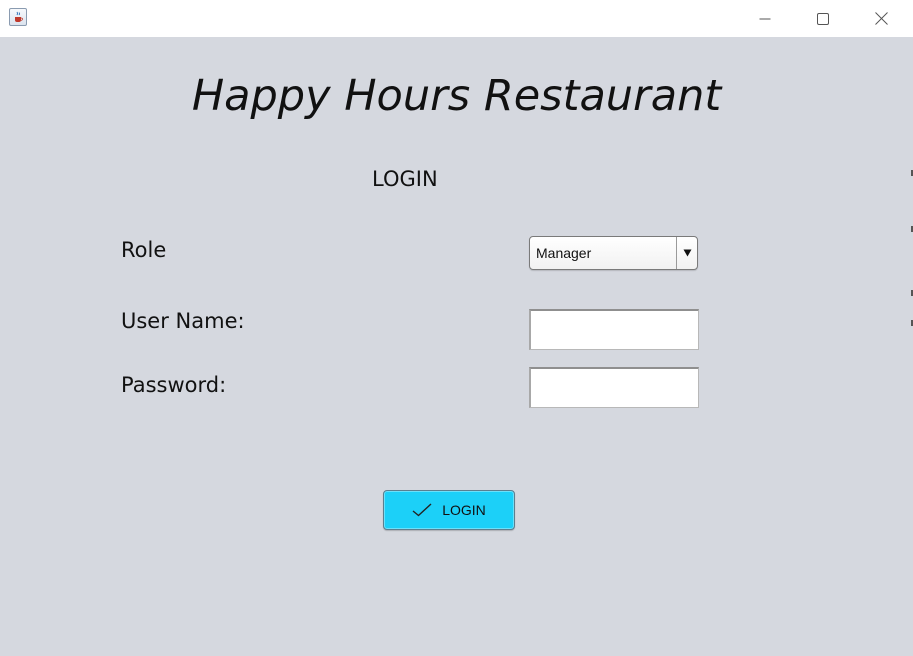 Image resolution: width=913 pixels, height=656 pixels. What do you see at coordinates (422, 510) in the screenshot?
I see `check-icon` at bounding box center [422, 510].